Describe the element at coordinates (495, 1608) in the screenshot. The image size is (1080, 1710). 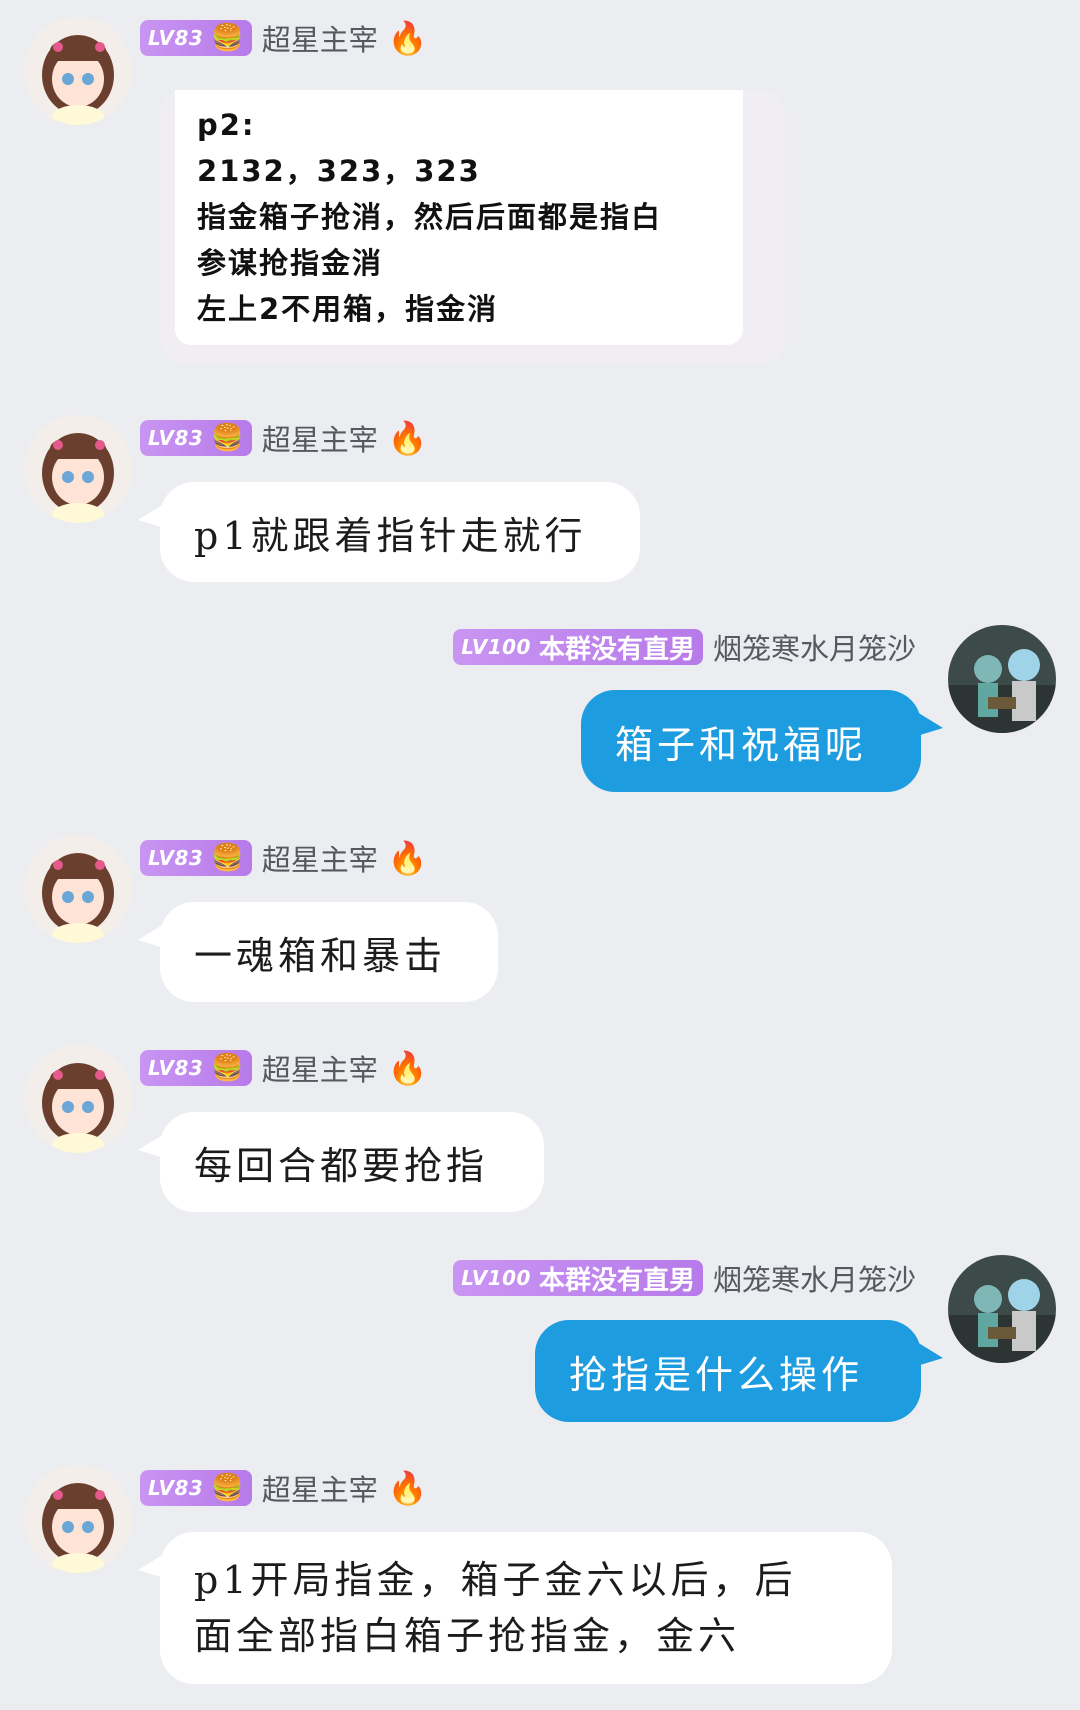
I see `message-text-block: p1开局指金，箱子金六以后，后 面全部指白箱子抢指金，金六` at that location.